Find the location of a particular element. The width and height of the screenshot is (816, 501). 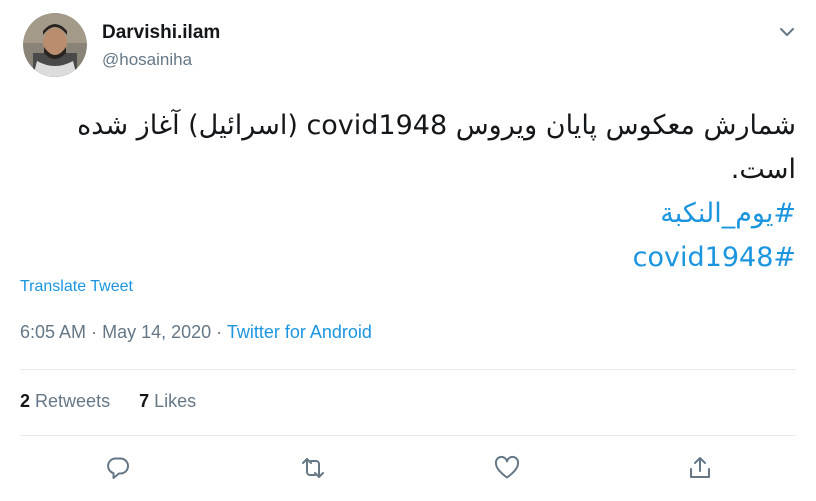

reply-icon is located at coordinates (118, 468).